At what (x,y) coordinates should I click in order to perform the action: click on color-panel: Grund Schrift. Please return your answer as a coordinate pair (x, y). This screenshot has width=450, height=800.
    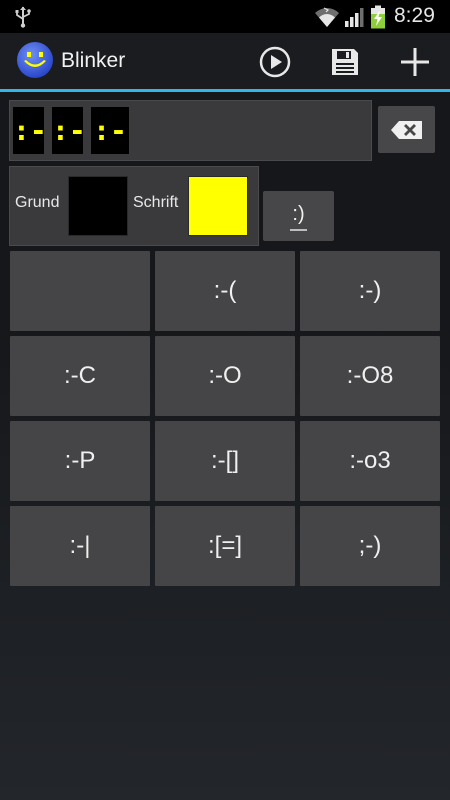
    Looking at the image, I should click on (134, 206).